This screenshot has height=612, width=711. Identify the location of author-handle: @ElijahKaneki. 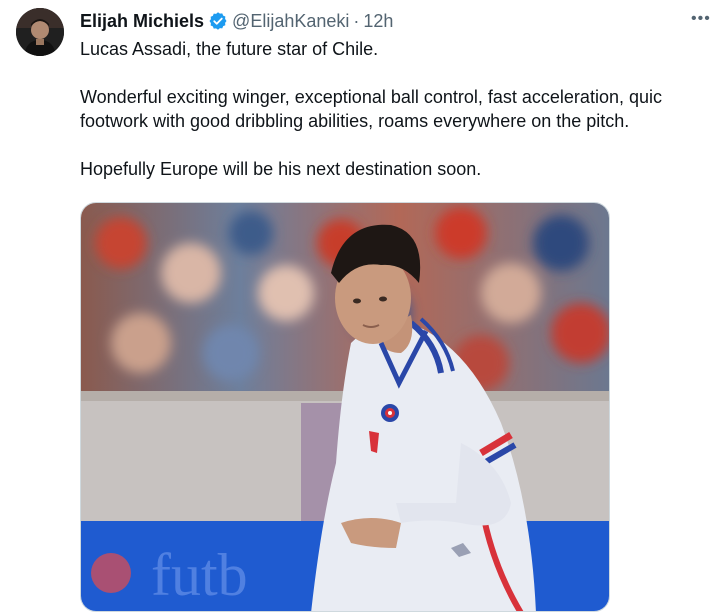
(290, 21).